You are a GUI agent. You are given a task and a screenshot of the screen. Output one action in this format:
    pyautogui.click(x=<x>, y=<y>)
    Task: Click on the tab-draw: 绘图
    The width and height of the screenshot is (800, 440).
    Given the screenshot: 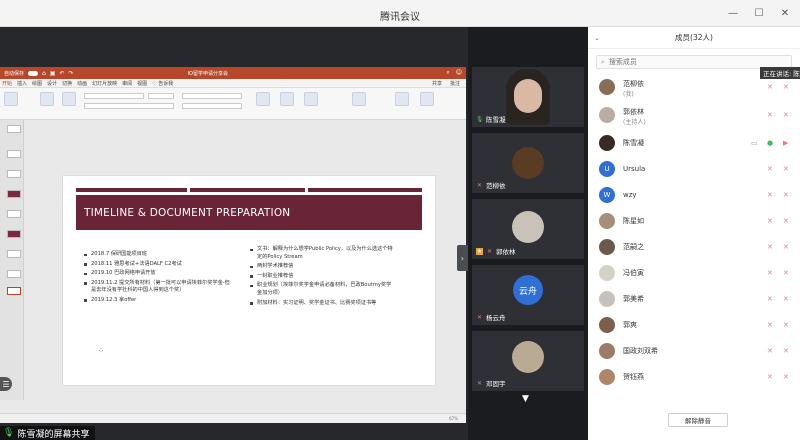 What is the action you would take?
    pyautogui.click(x=37, y=83)
    